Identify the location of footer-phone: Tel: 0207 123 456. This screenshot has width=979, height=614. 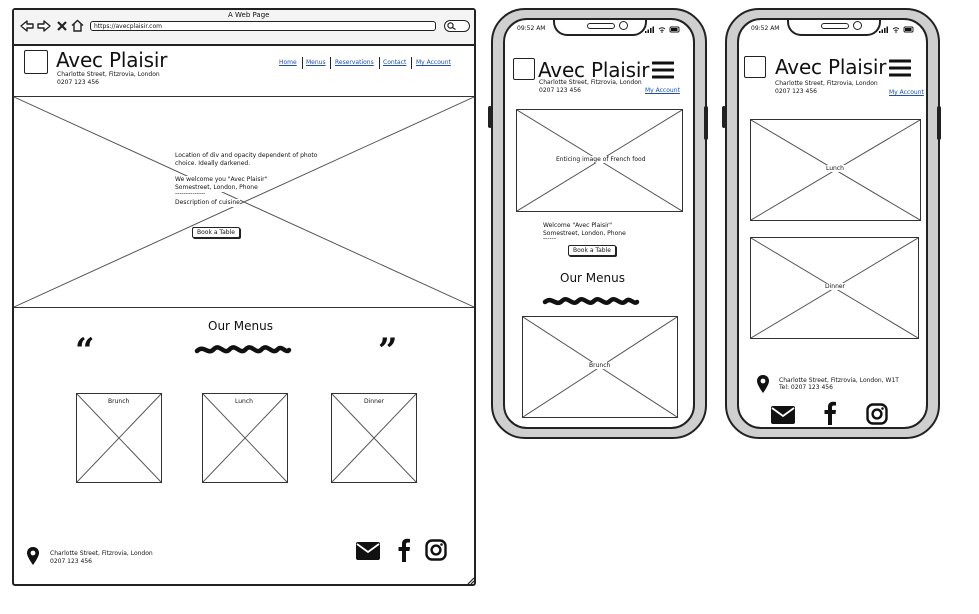
(806, 387).